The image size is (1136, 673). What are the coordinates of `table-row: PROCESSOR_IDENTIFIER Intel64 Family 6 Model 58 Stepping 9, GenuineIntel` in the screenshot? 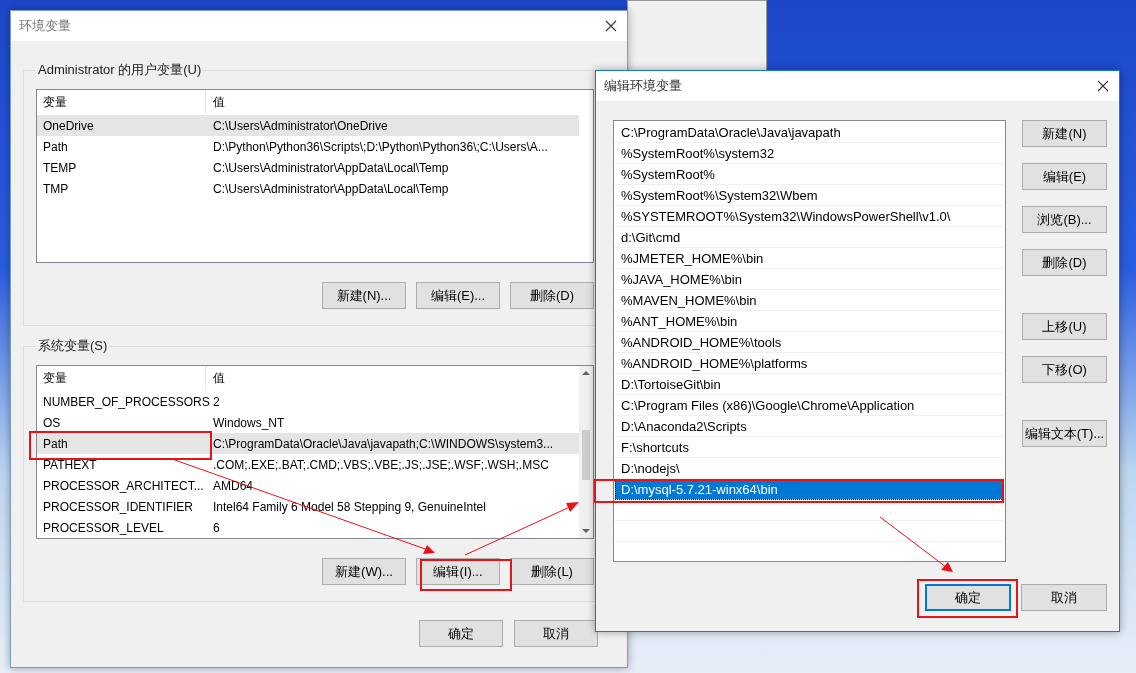 It's located at (308, 506).